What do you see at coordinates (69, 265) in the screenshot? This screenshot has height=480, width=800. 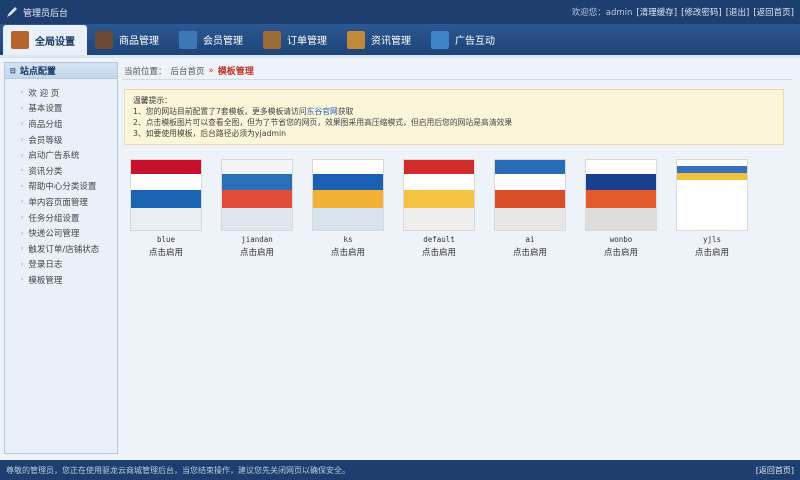 I see `sidebar-item-login-log: › 登录日志` at bounding box center [69, 265].